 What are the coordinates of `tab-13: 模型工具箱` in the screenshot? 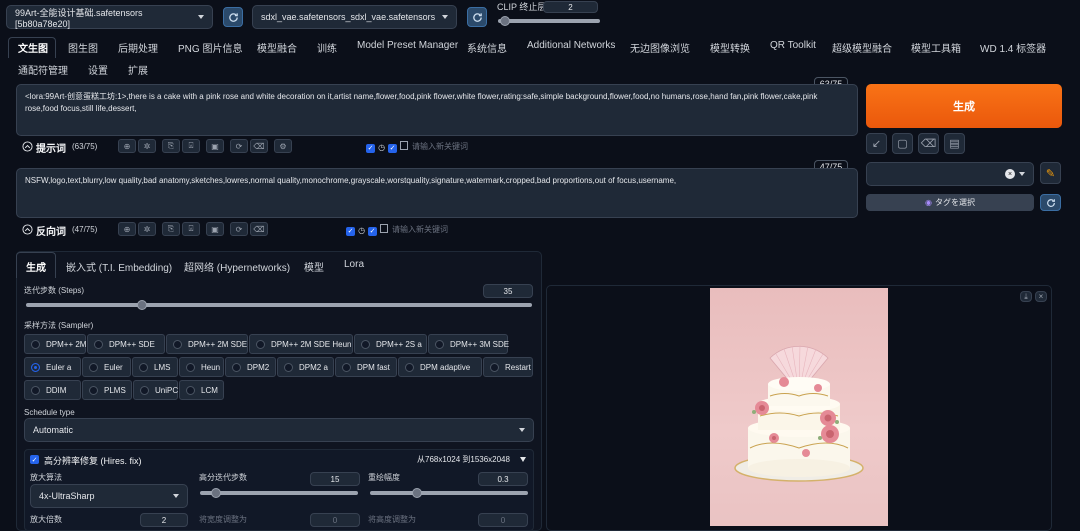 It's located at (936, 47).